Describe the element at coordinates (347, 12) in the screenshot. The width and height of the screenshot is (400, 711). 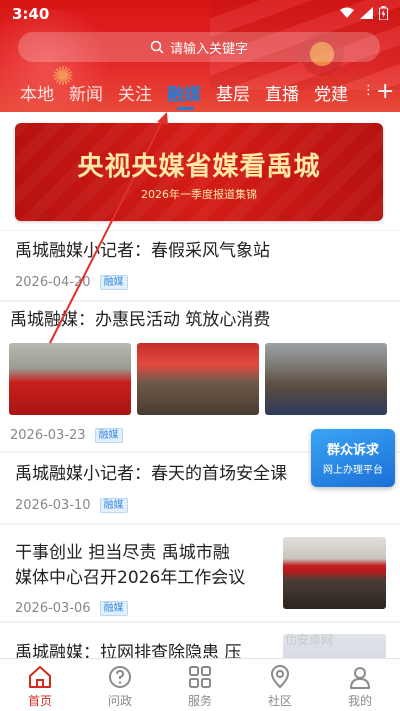
I see `wifi-icon` at that location.